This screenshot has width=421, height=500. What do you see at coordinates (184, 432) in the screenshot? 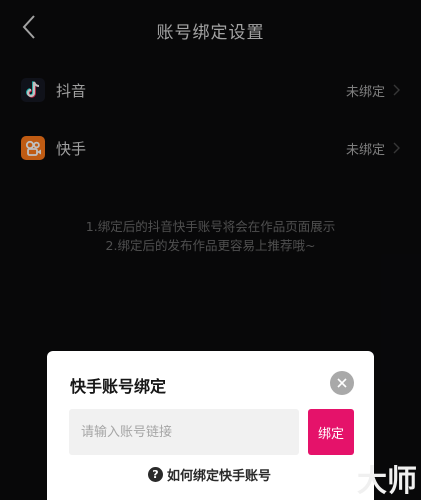
I see `account-link-input` at bounding box center [184, 432].